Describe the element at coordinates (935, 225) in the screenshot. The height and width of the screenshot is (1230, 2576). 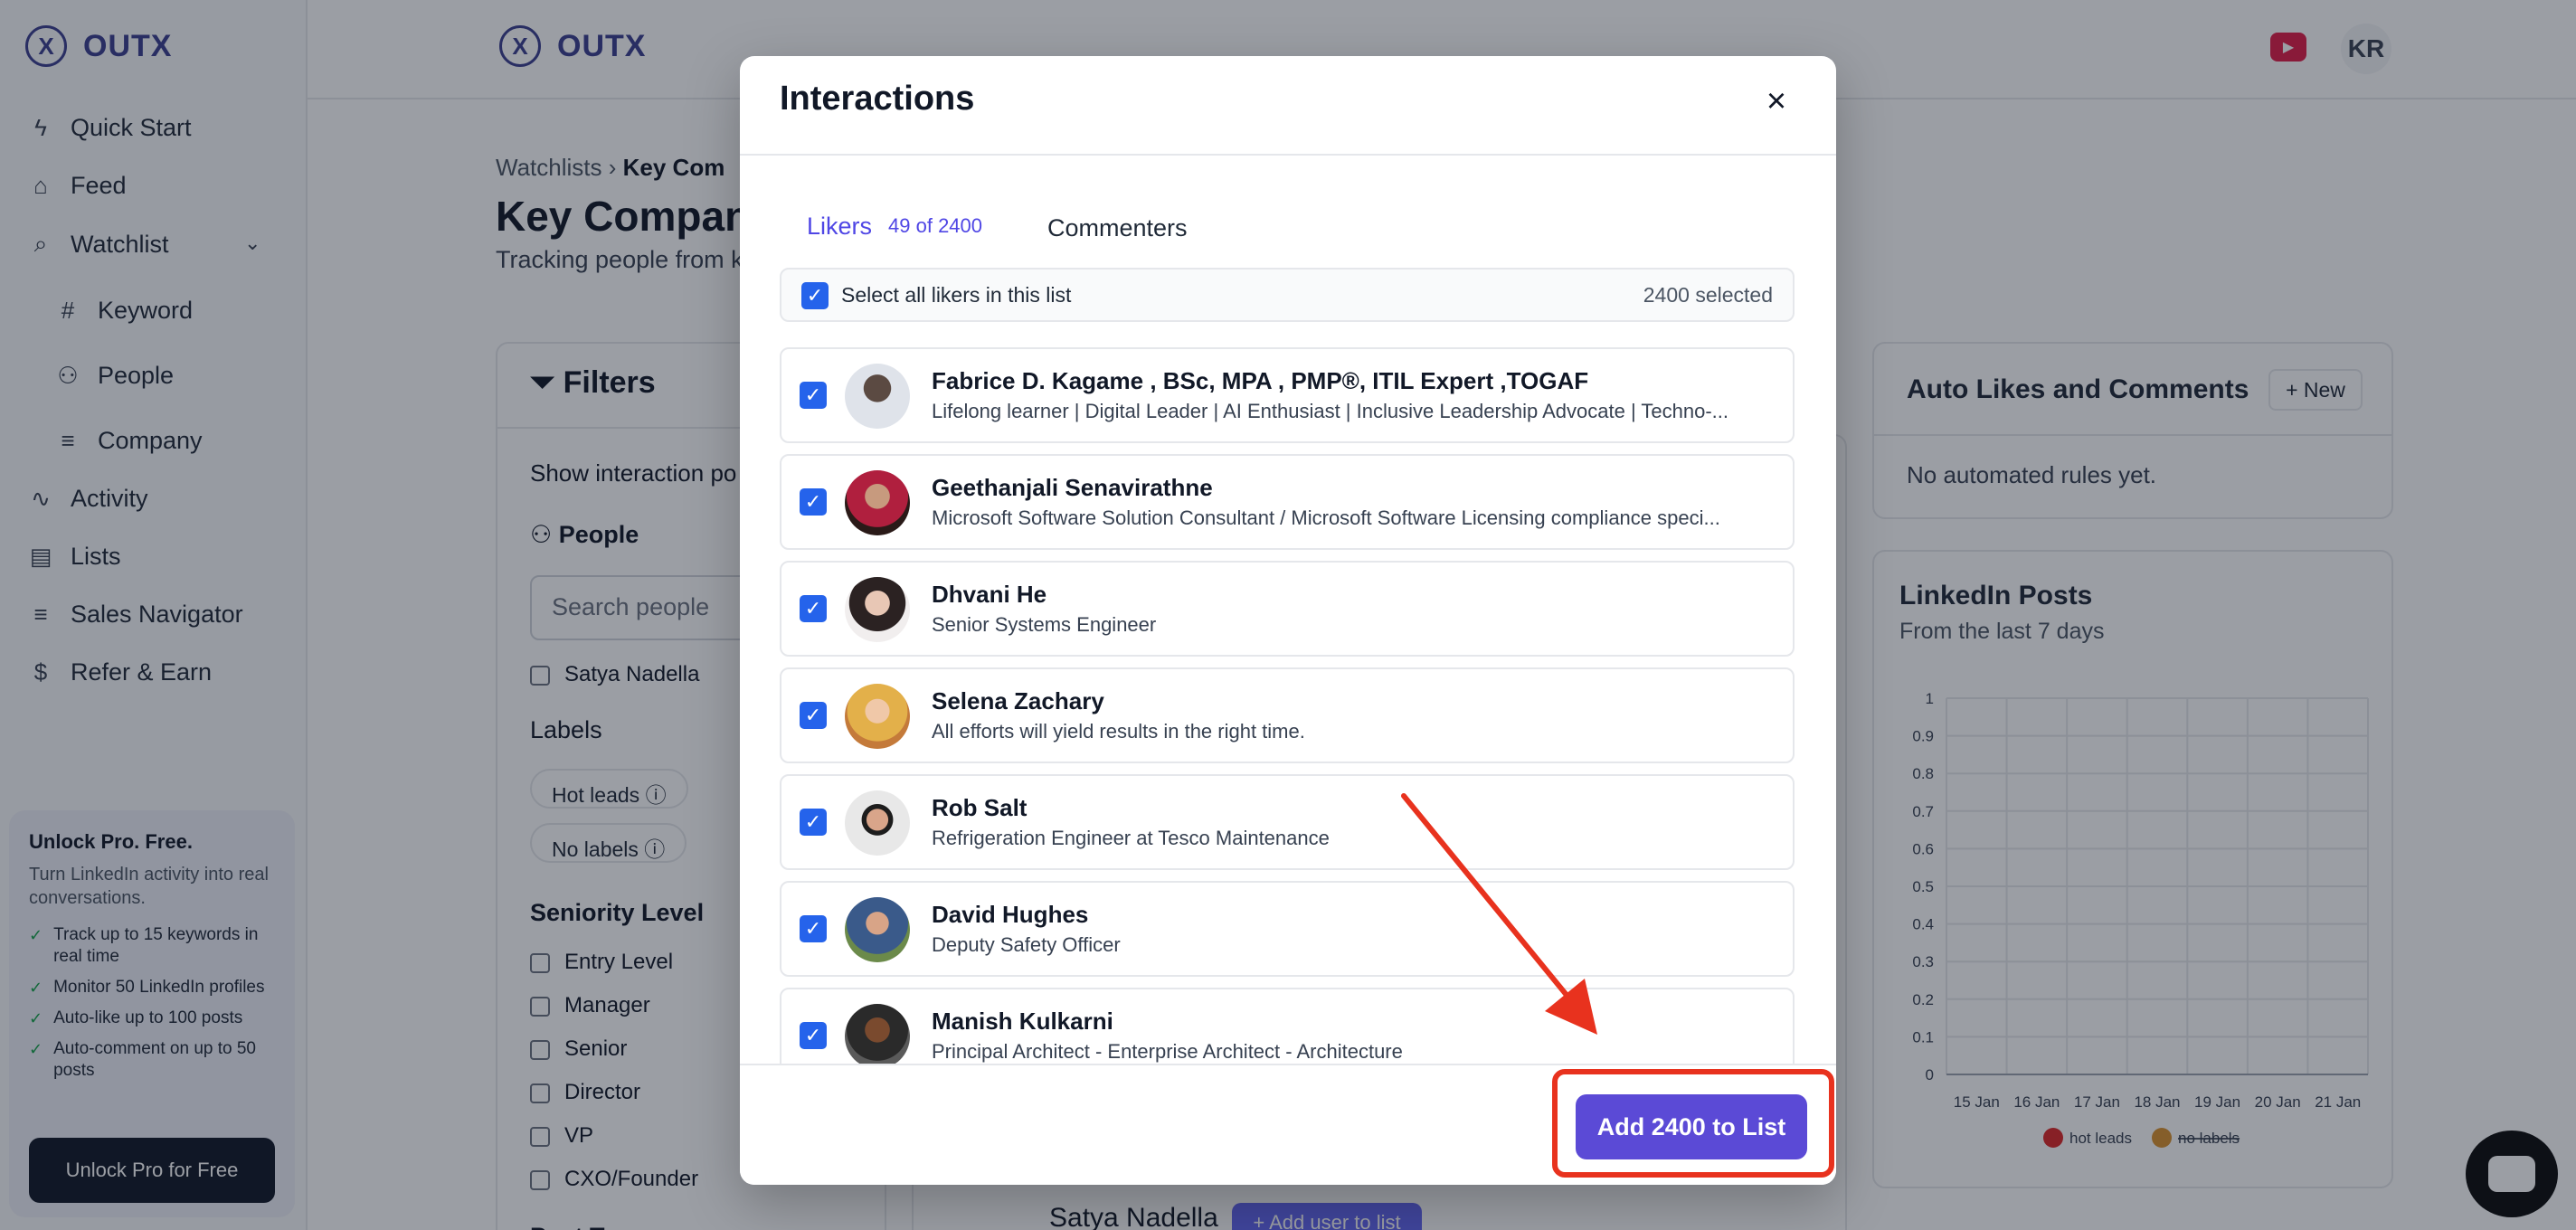
I see `tab-likers-count: 49 of 2400` at that location.